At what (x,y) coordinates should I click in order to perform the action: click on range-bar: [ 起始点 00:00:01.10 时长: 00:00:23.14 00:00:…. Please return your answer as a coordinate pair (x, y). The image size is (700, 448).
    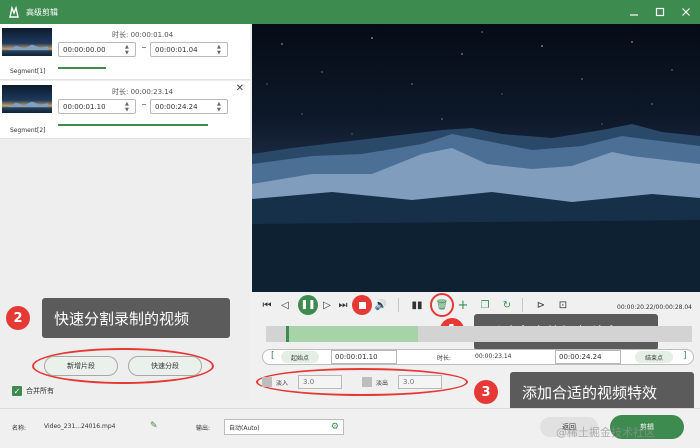
    Looking at the image, I should click on (478, 357).